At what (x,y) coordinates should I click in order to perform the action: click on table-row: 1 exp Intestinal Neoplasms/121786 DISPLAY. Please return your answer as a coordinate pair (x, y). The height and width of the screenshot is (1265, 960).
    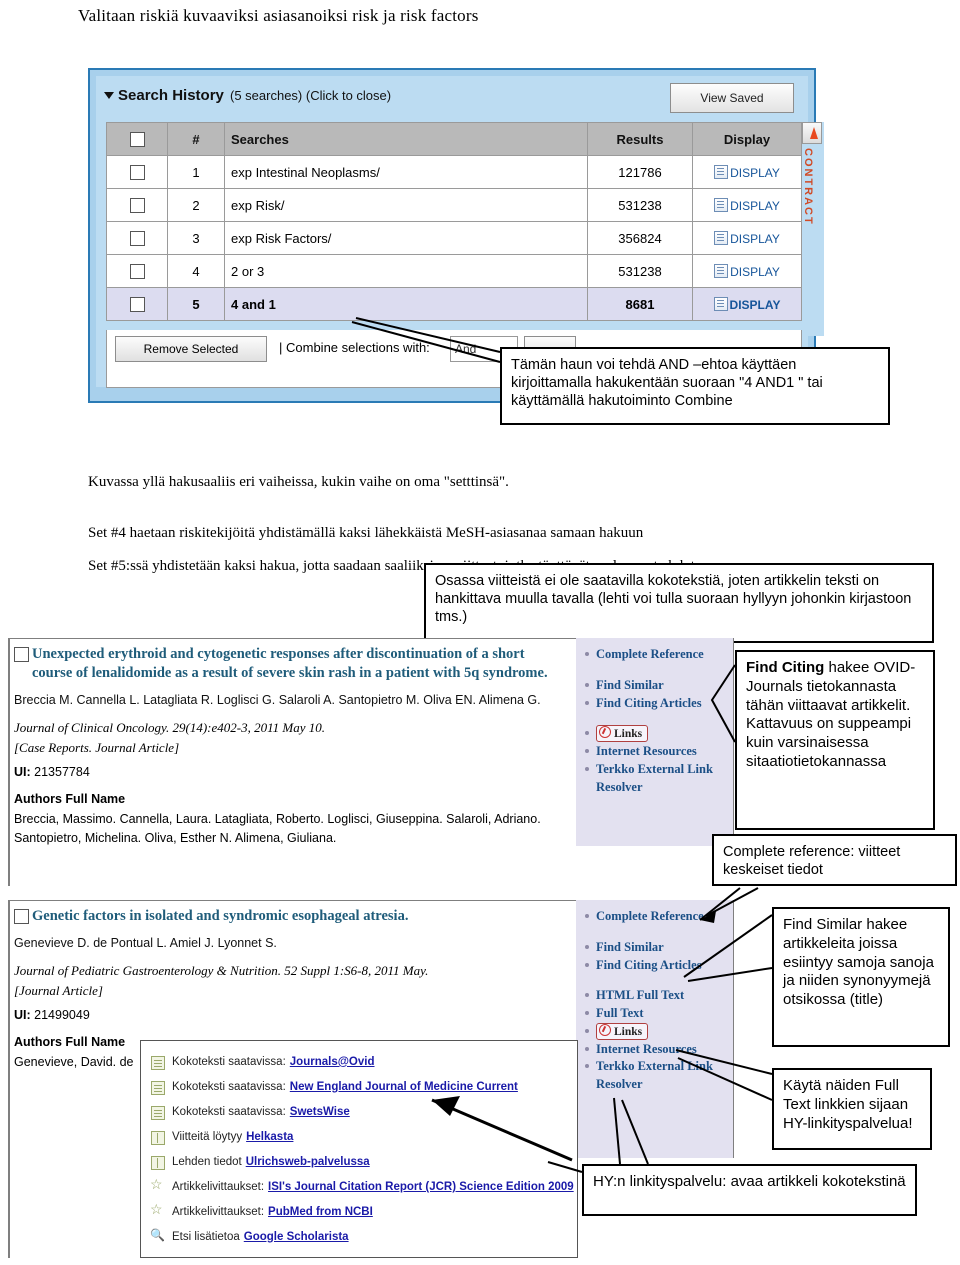
    Looking at the image, I should click on (454, 172).